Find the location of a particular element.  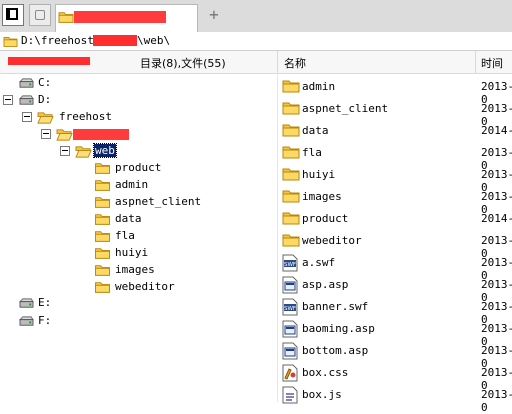

file-name: admin is located at coordinates (319, 86).